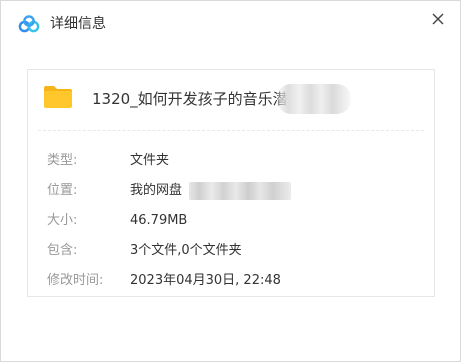 This screenshot has width=461, height=362. What do you see at coordinates (62, 250) in the screenshot?
I see `contains-label: 包含:` at bounding box center [62, 250].